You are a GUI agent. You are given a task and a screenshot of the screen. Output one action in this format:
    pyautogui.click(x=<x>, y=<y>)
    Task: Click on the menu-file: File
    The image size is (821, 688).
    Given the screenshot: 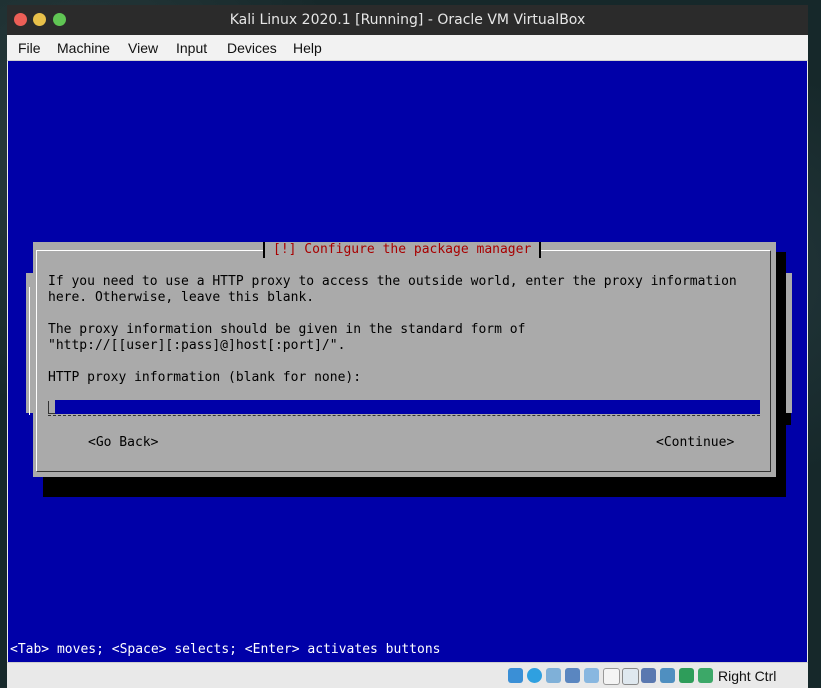 What is the action you would take?
    pyautogui.click(x=29, y=48)
    